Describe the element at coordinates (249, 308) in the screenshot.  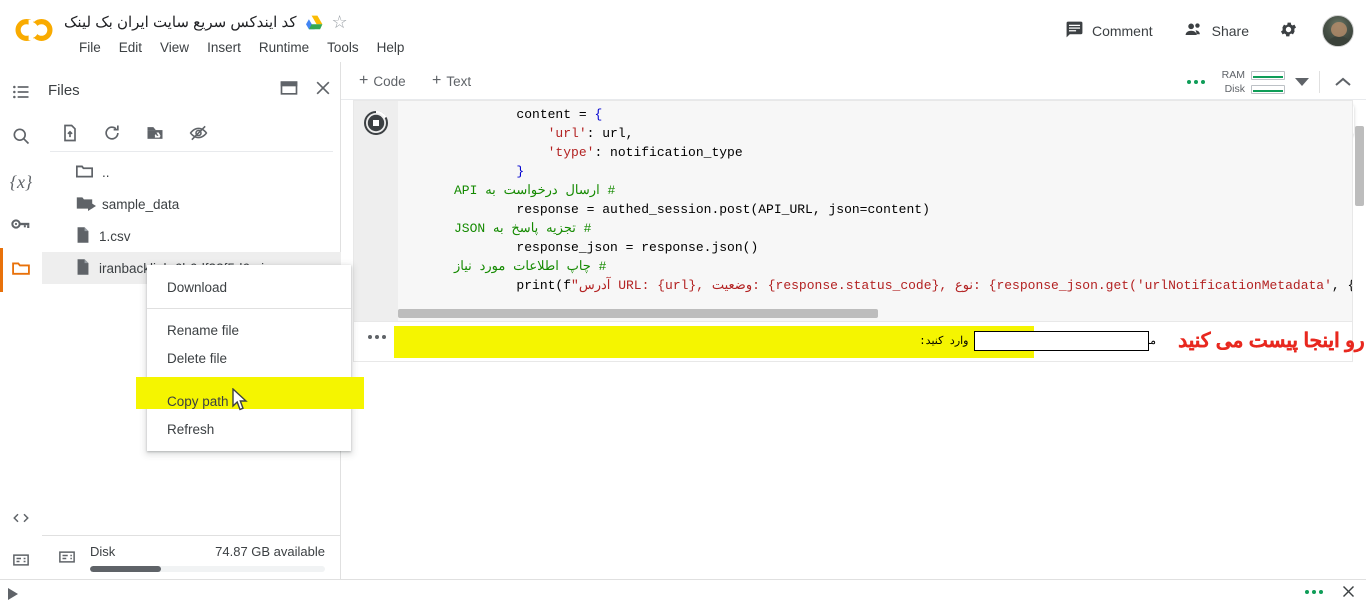
I see `menu-divider` at that location.